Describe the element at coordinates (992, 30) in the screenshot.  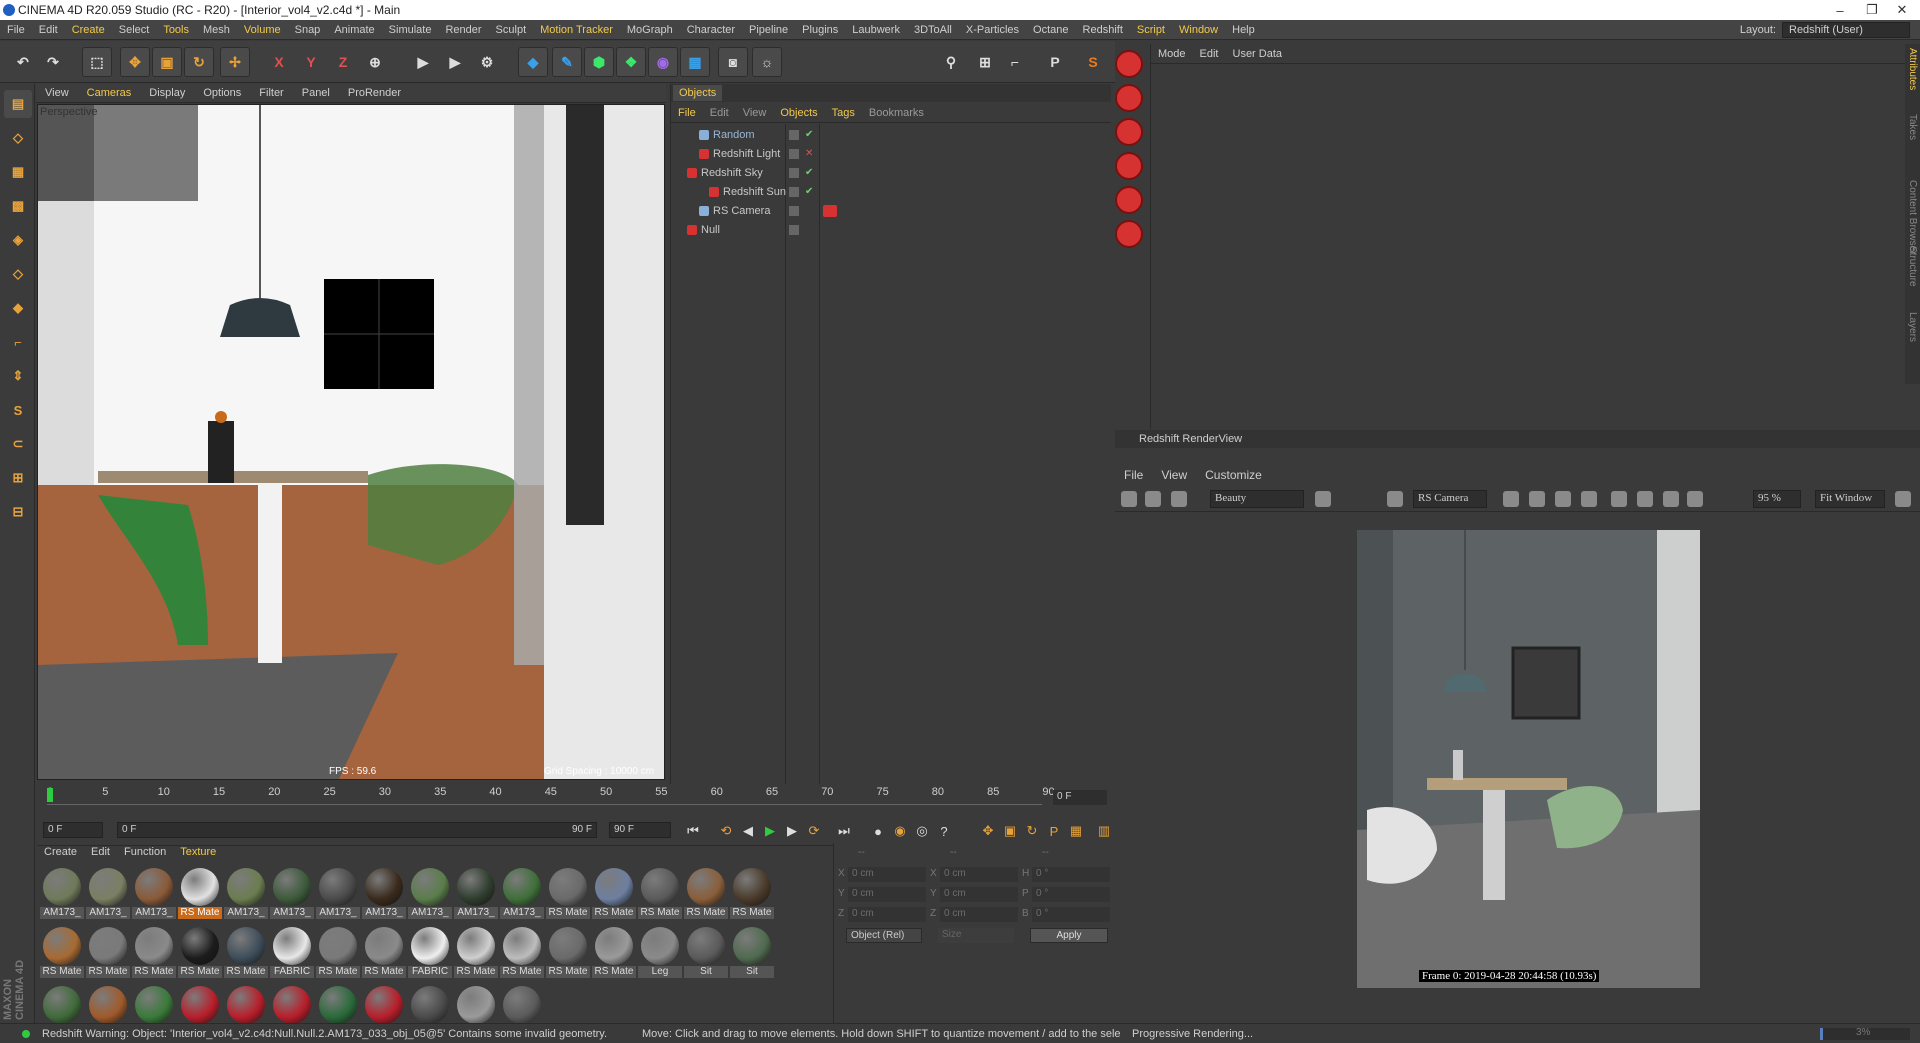
I see `menu-x-particles: X-Particles` at that location.